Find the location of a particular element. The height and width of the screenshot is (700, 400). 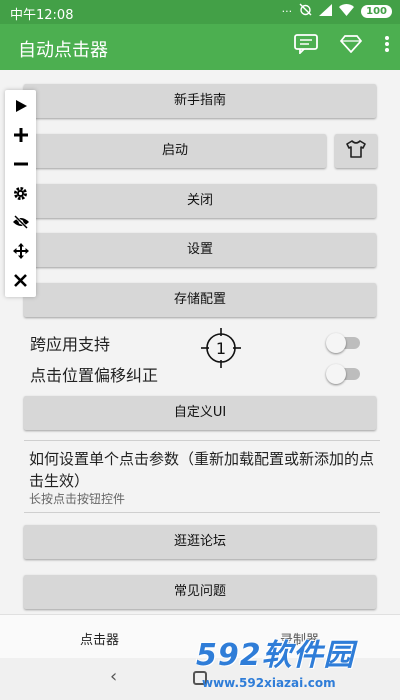

plus-icon is located at coordinates (20, 135).